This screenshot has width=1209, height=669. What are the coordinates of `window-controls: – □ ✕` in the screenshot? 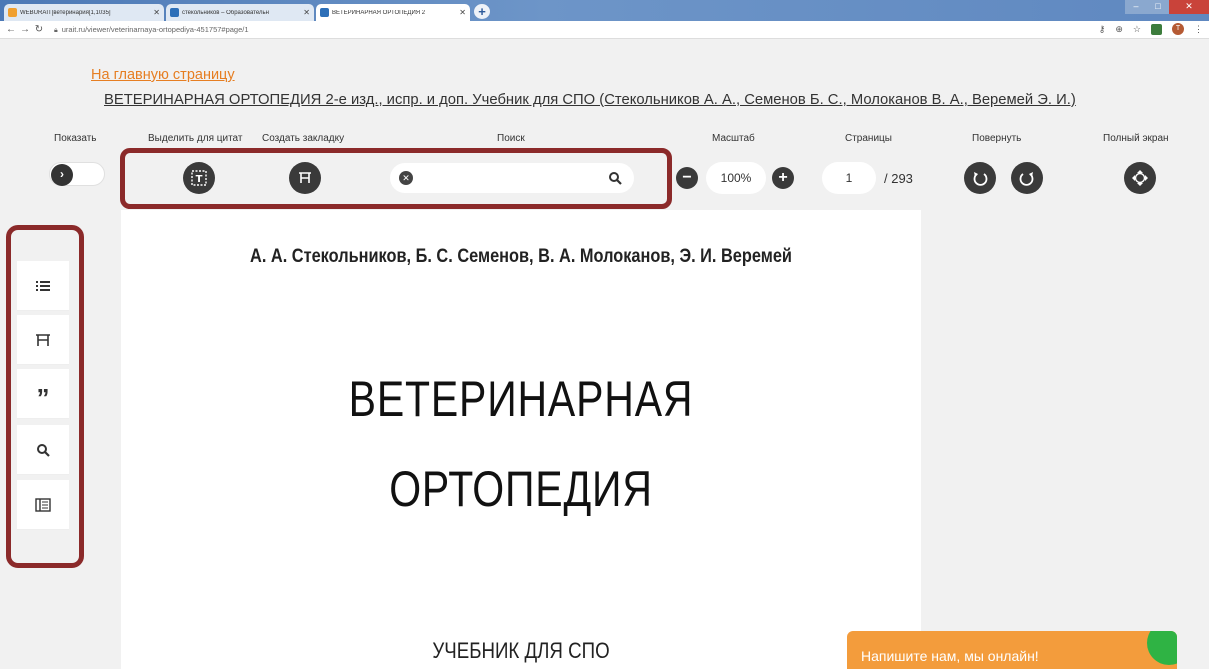 It's located at (1167, 7).